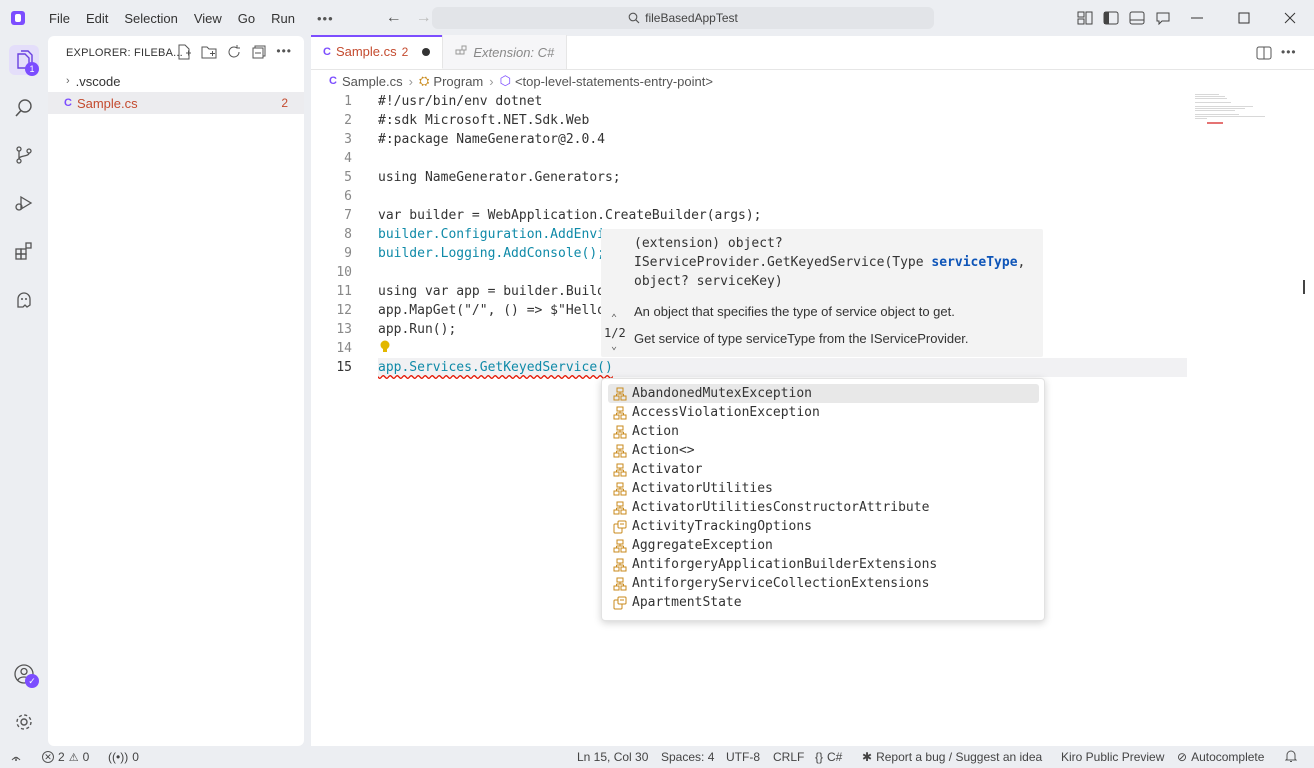 This screenshot has width=1314, height=768. I want to click on code-line: 13 app.Run();, so click(396, 329).